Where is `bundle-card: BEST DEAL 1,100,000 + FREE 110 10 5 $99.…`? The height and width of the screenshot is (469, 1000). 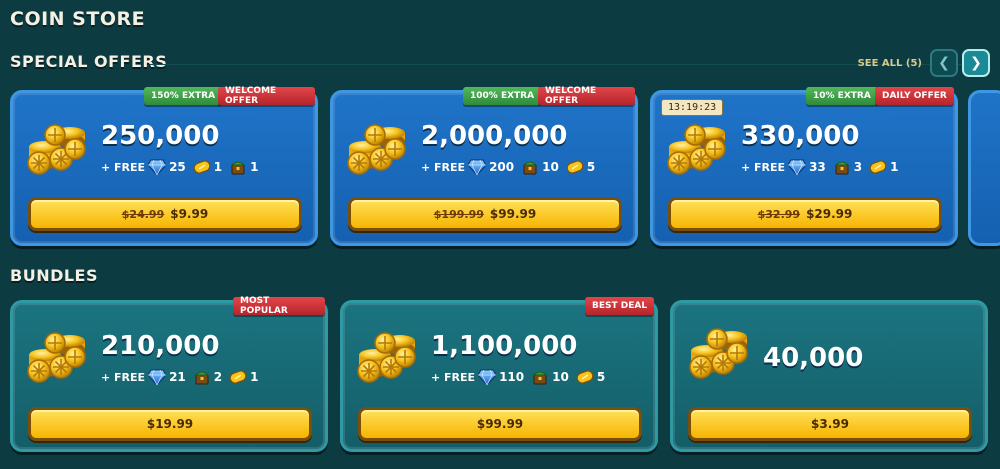
bundle-card: BEST DEAL 1,100,000 + FREE 110 10 5 $99.… is located at coordinates (499, 374).